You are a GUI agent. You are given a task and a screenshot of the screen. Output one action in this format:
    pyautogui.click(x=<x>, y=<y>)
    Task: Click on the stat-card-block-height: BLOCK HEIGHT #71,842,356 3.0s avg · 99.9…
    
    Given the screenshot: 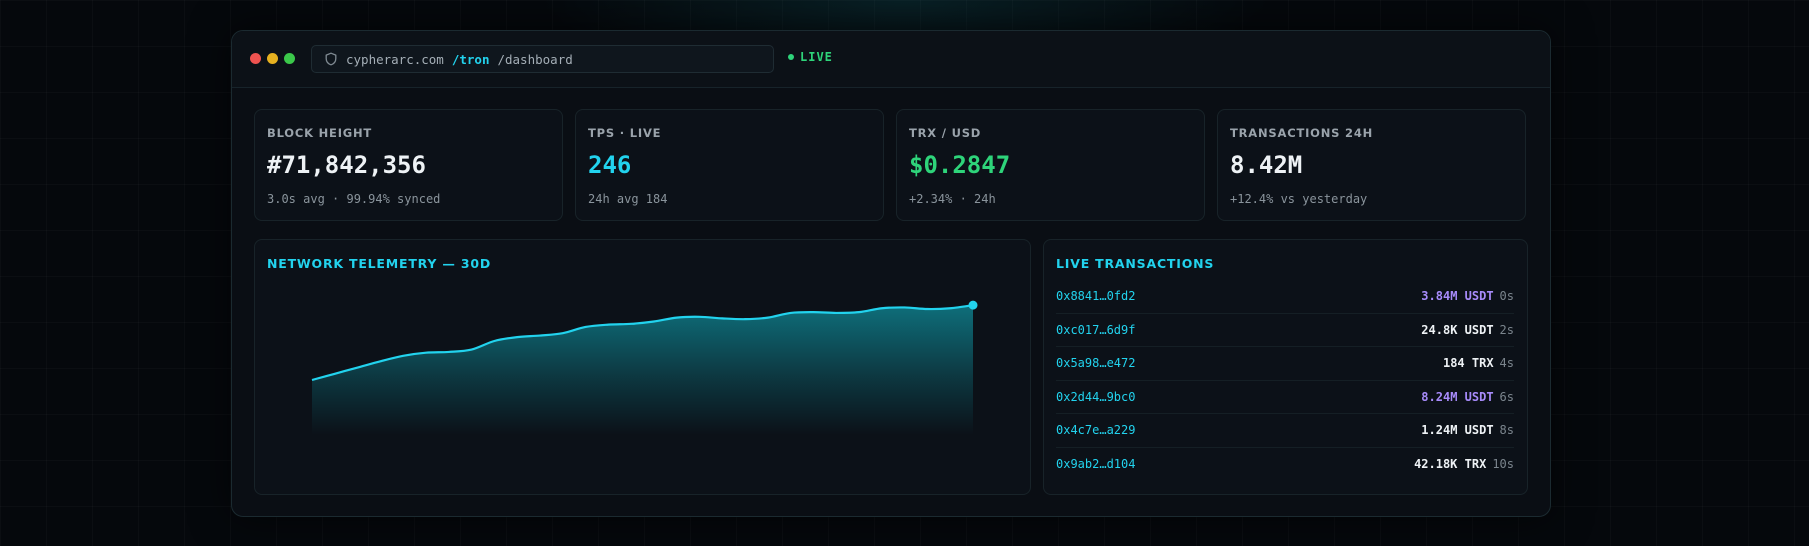 What is the action you would take?
    pyautogui.click(x=408, y=165)
    